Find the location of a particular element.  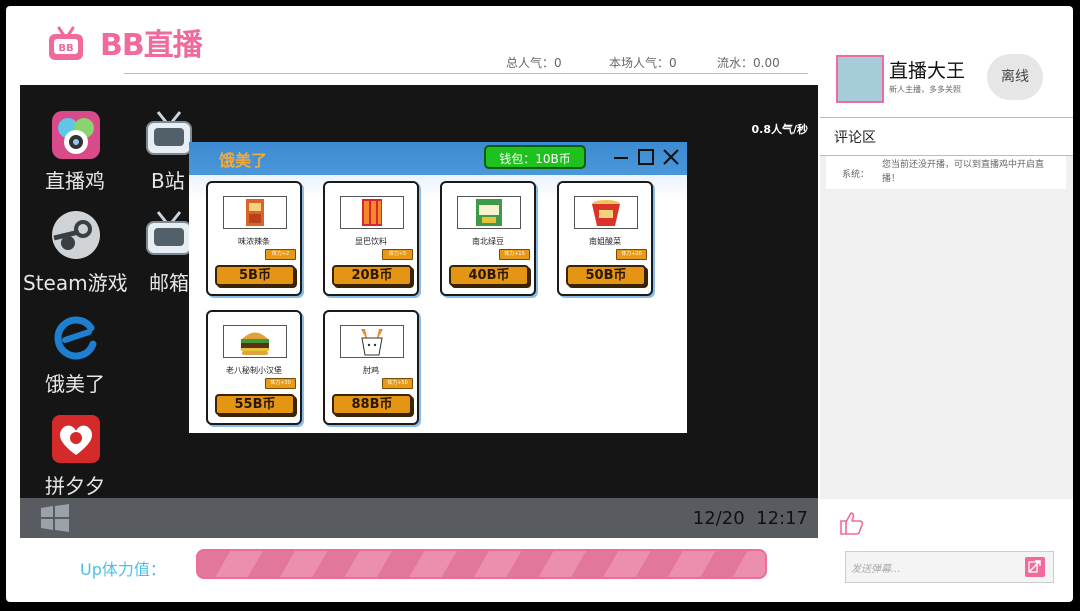

popularity-rate: 0.8人气/秒 is located at coordinates (779, 129).